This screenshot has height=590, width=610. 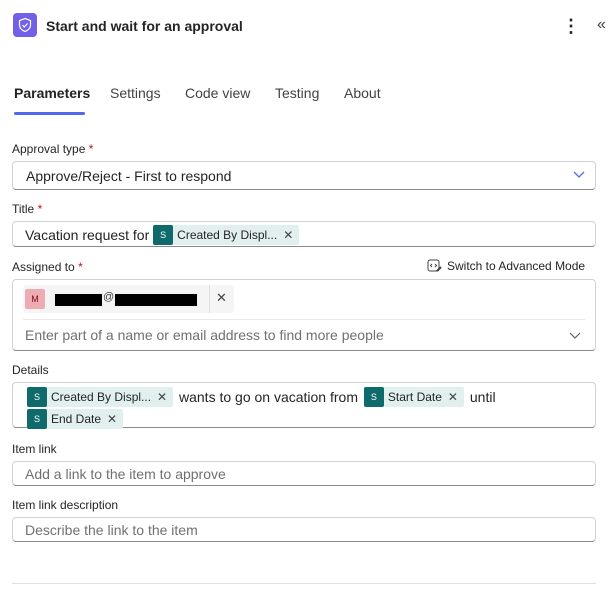 What do you see at coordinates (144, 26) in the screenshot?
I see `panel-title: Start and wait for an approval` at bounding box center [144, 26].